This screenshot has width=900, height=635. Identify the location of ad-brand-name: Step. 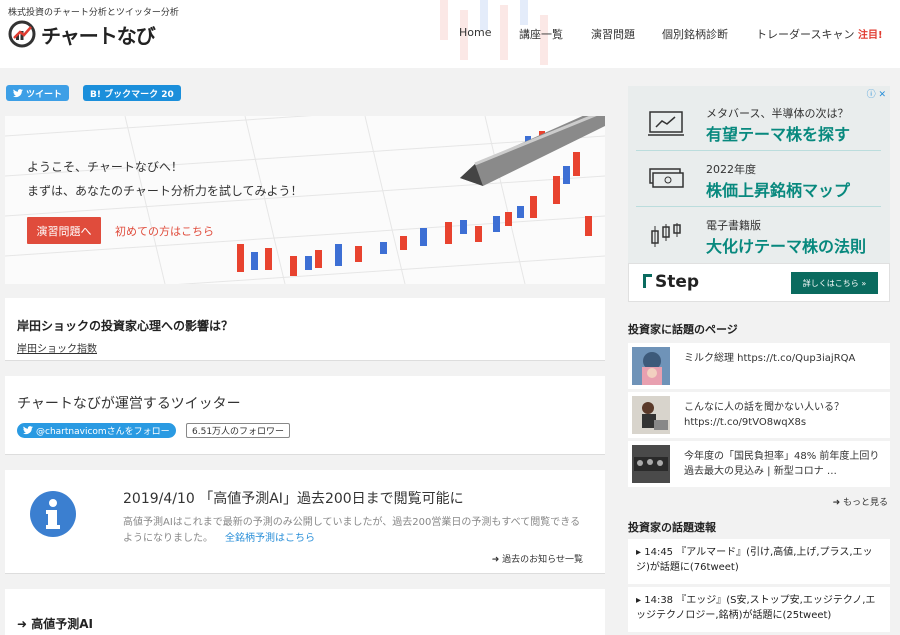
(677, 282).